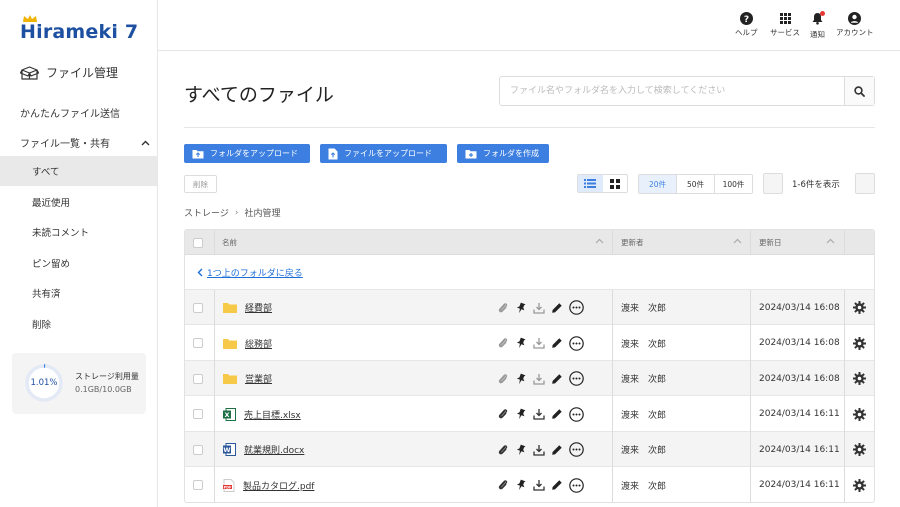  Describe the element at coordinates (672, 91) in the screenshot. I see `search-input` at that location.